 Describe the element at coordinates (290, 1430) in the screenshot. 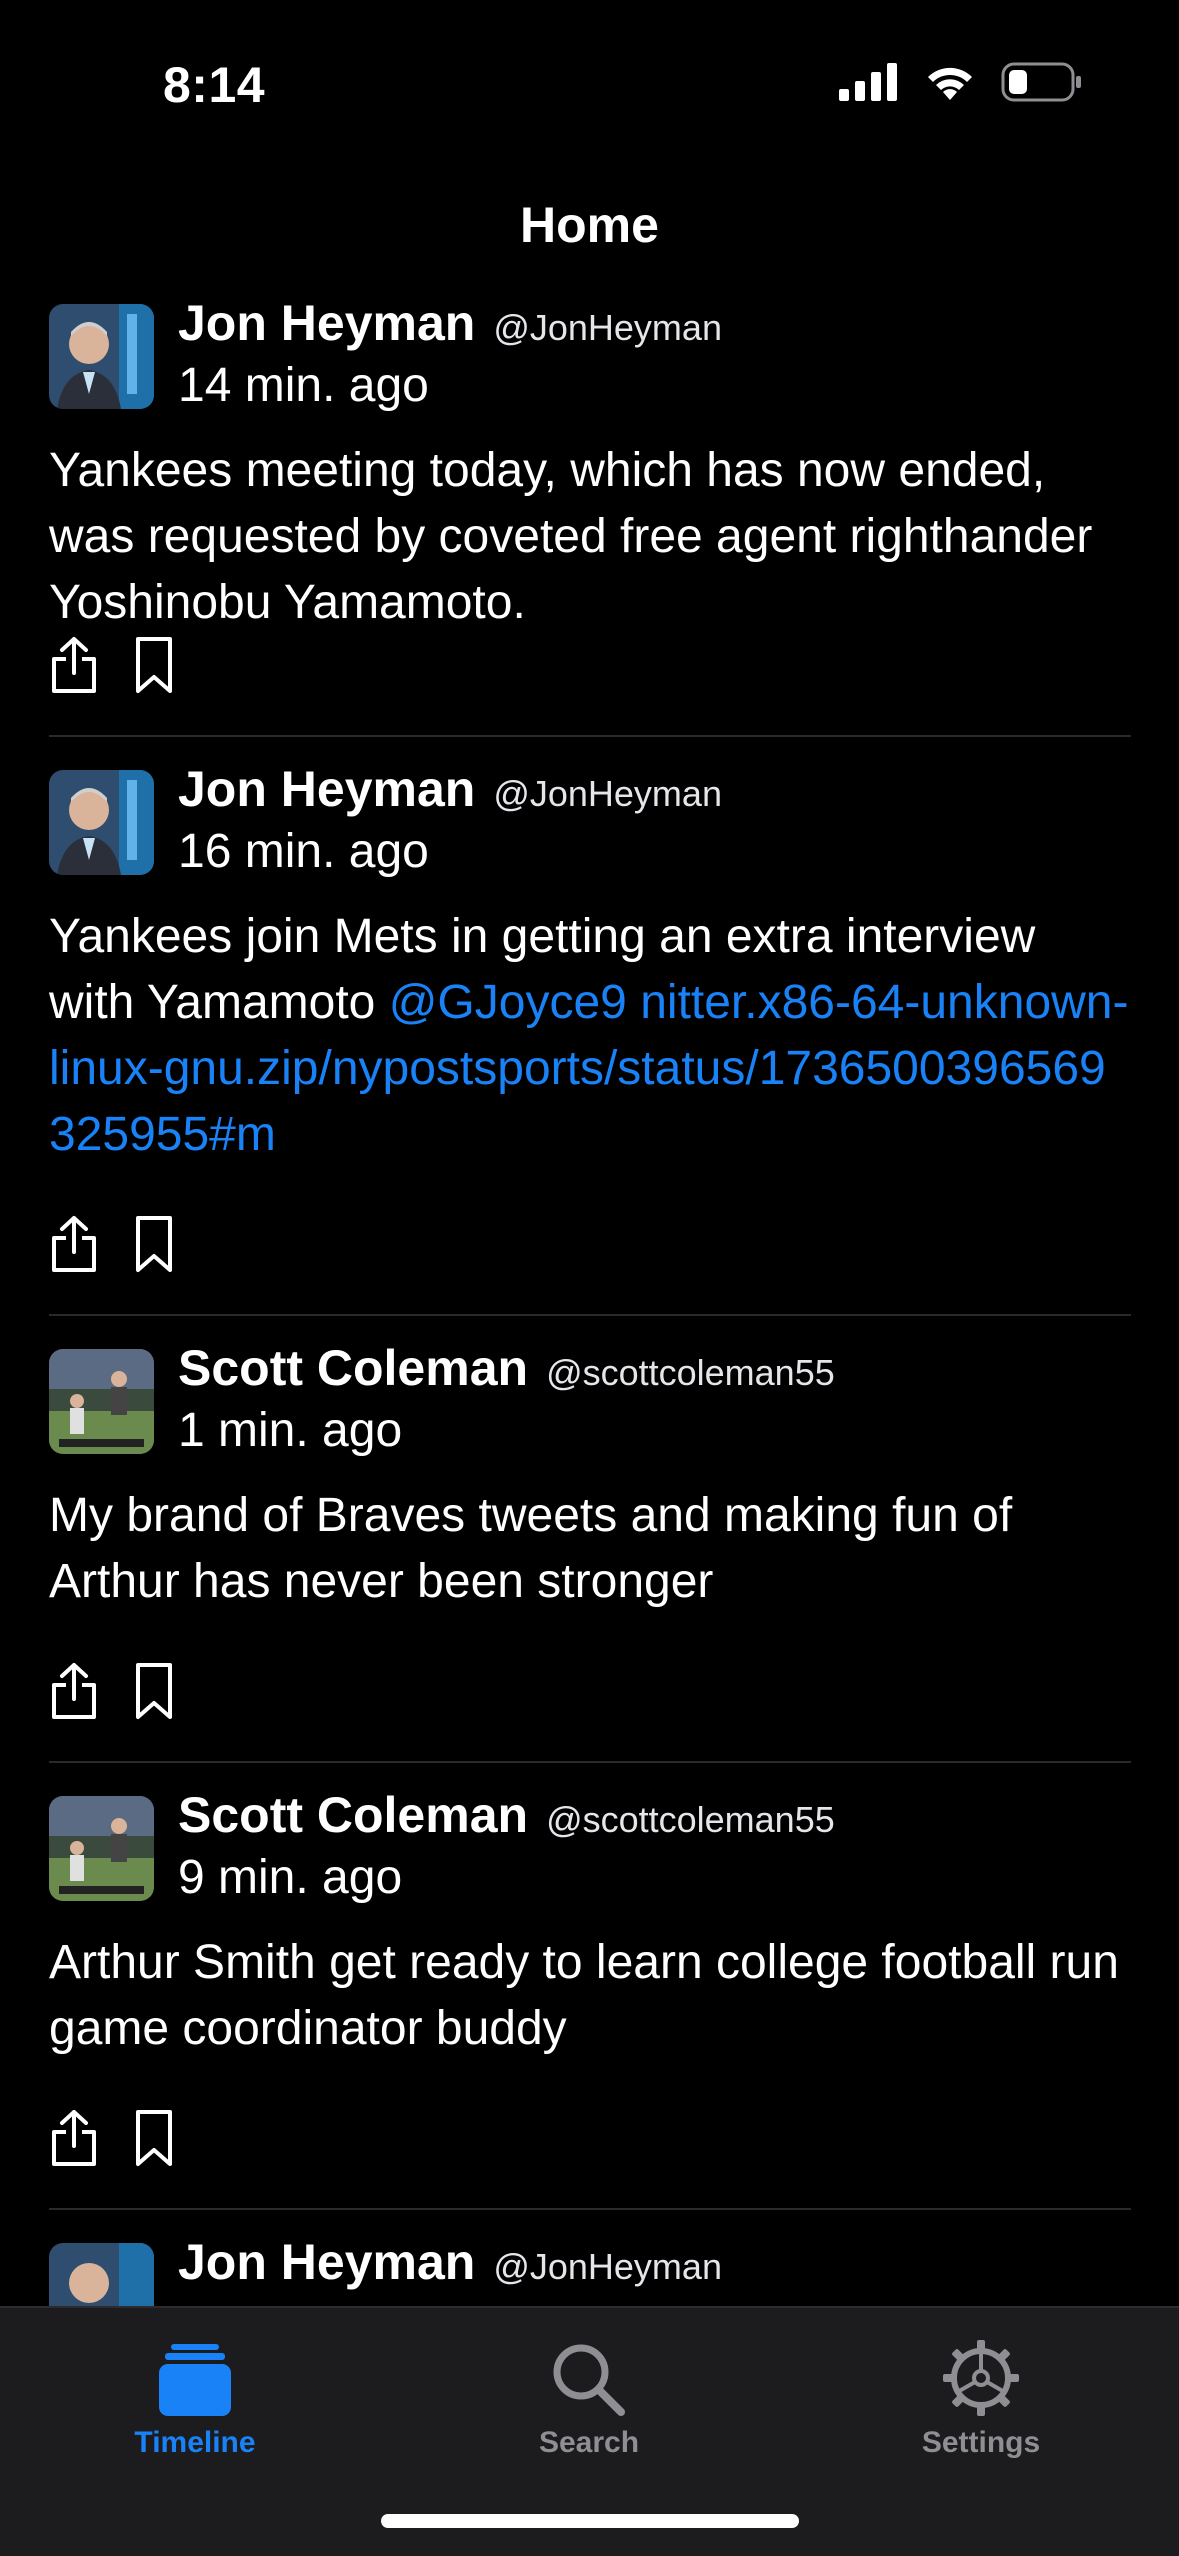

I see `post-timestamp: 1 min. ago` at that location.